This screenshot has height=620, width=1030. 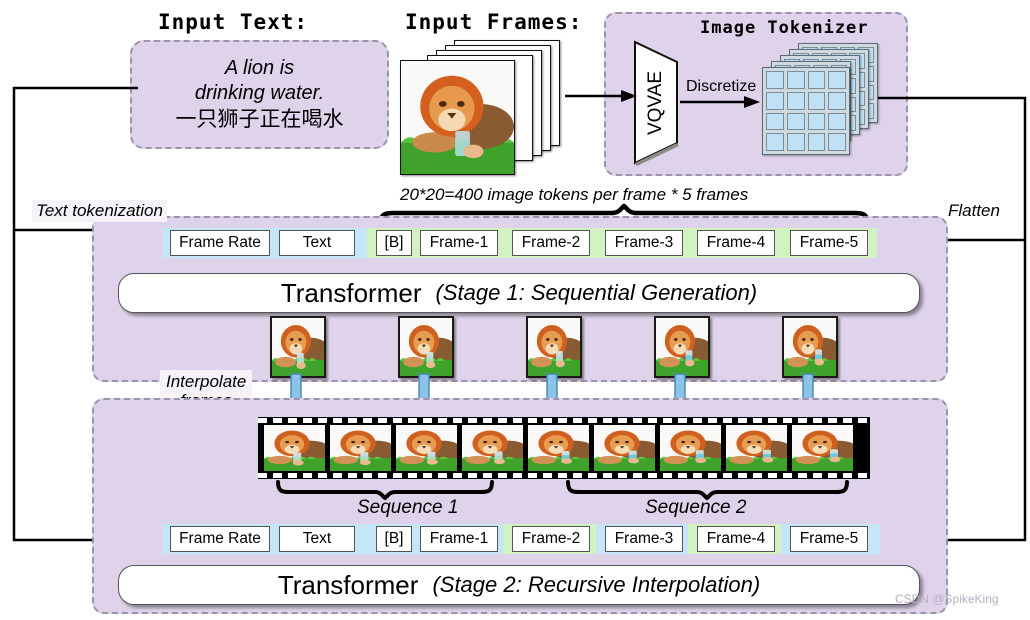 What do you see at coordinates (829, 539) in the screenshot?
I see `stage2-token-frame-5: Frame-5` at bounding box center [829, 539].